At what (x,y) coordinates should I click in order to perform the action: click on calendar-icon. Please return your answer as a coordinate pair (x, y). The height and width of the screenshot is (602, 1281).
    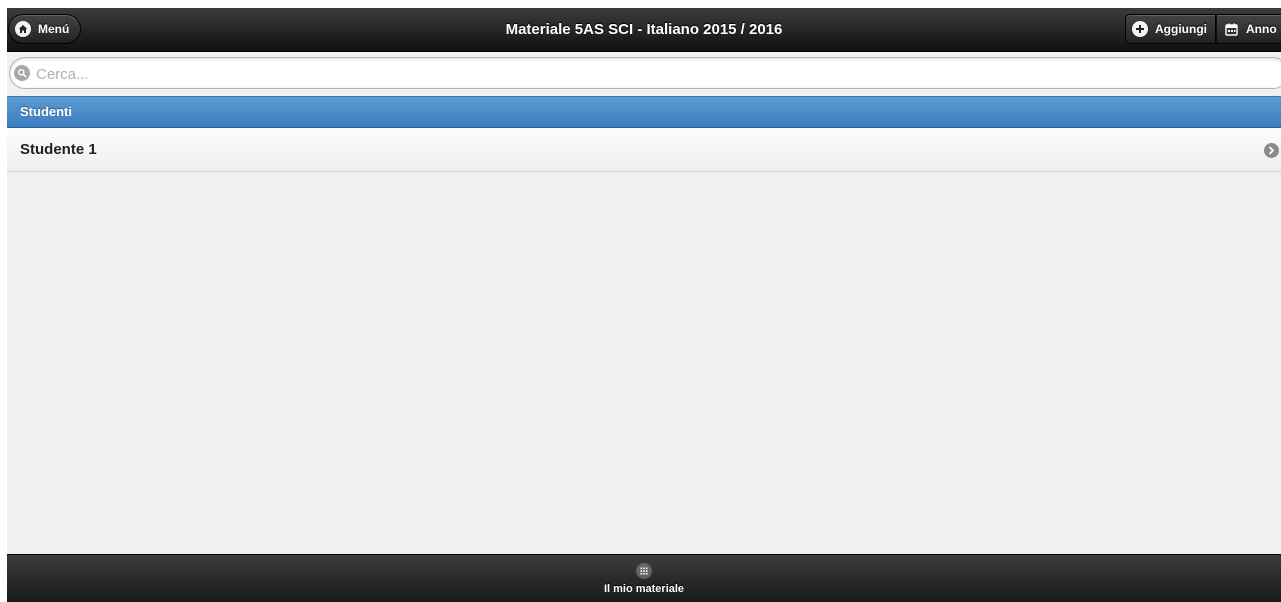
    Looking at the image, I should click on (1231, 29).